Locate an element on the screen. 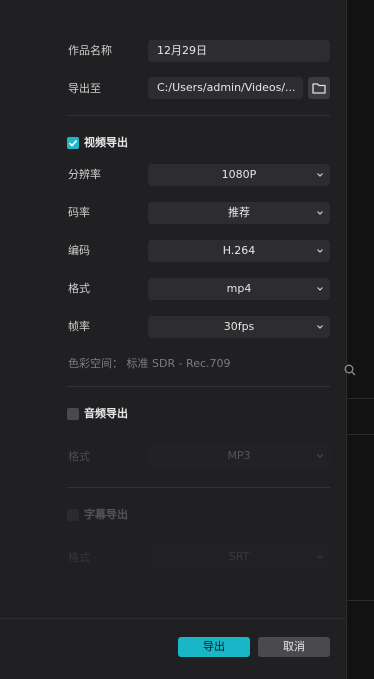 This screenshot has width=374, height=679. folder-icon is located at coordinates (319, 88).